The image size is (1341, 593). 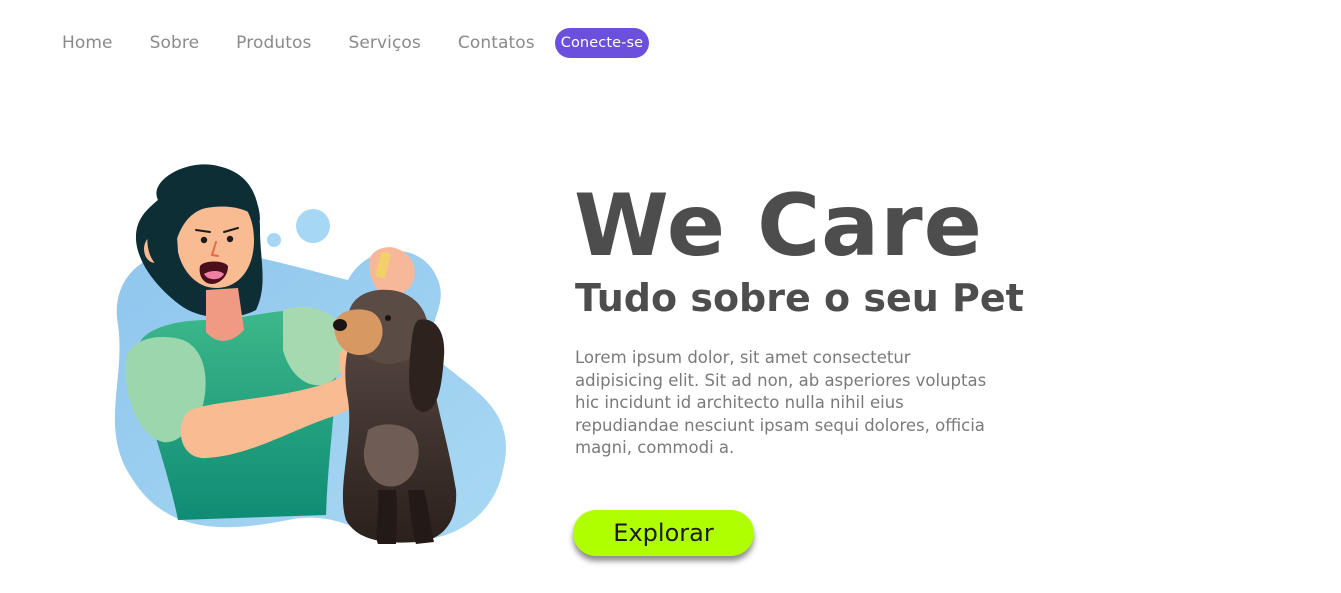 What do you see at coordinates (663, 533) in the screenshot?
I see `explore-button: Explorar` at bounding box center [663, 533].